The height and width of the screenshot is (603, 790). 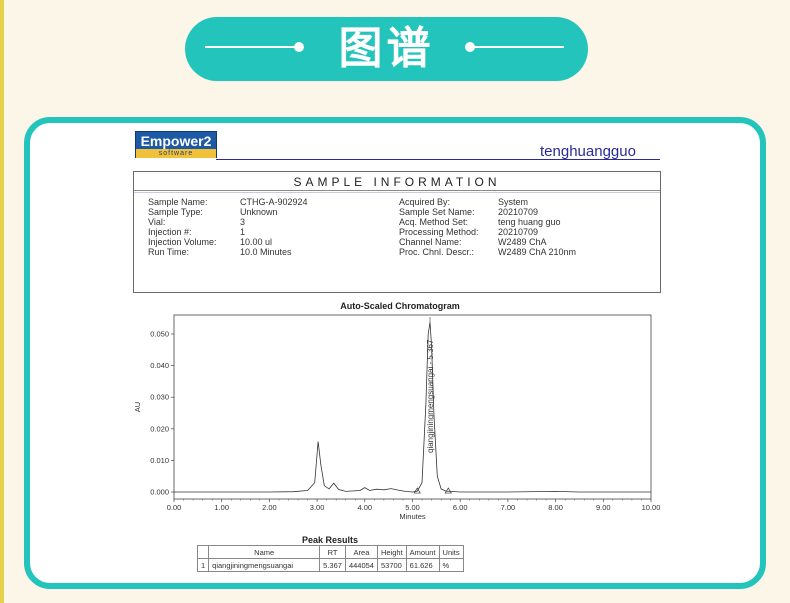 I want to click on info-label: Acquired By:, so click(x=425, y=202).